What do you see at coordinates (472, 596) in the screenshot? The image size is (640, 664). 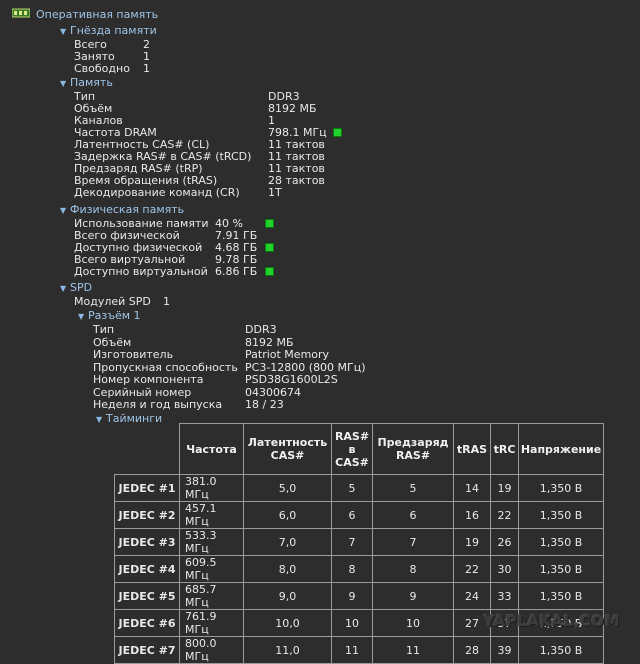 I see `timings-cell: 24` at bounding box center [472, 596].